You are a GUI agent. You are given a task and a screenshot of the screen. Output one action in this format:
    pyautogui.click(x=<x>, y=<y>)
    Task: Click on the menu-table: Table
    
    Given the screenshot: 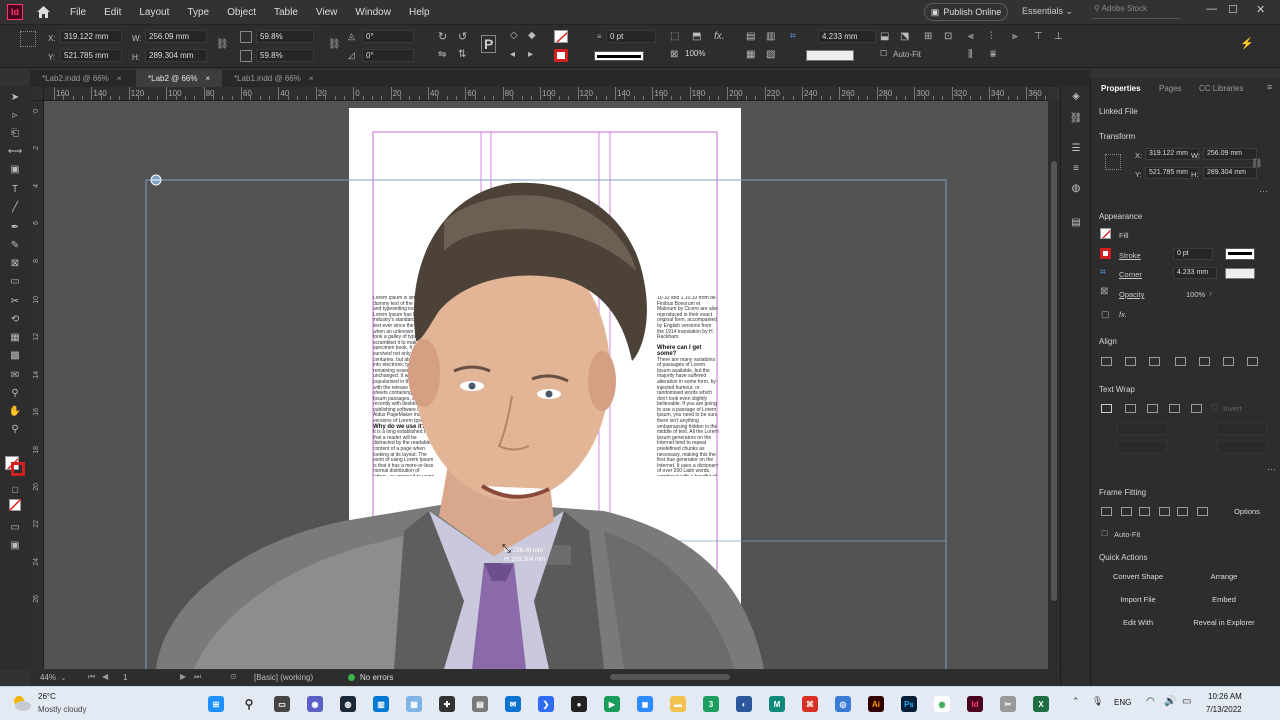 What is the action you would take?
    pyautogui.click(x=286, y=12)
    